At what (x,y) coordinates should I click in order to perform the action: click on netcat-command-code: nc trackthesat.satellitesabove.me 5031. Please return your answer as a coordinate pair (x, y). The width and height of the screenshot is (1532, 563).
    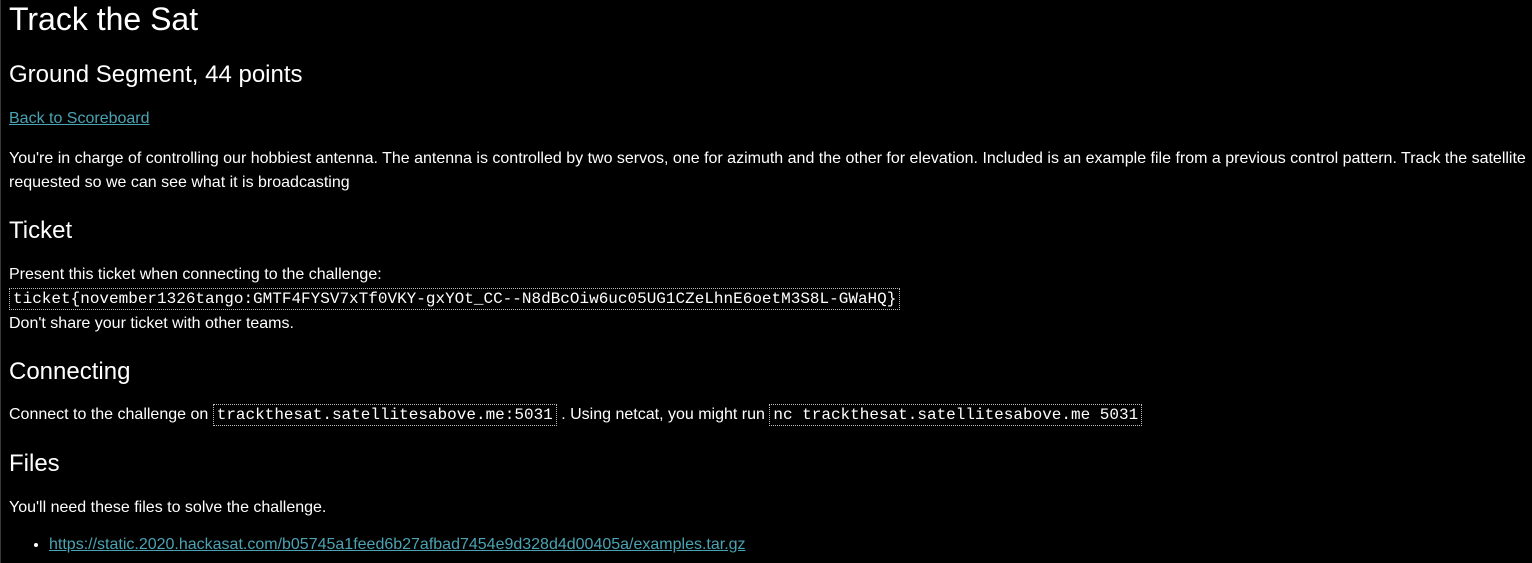
    Looking at the image, I should click on (956, 415).